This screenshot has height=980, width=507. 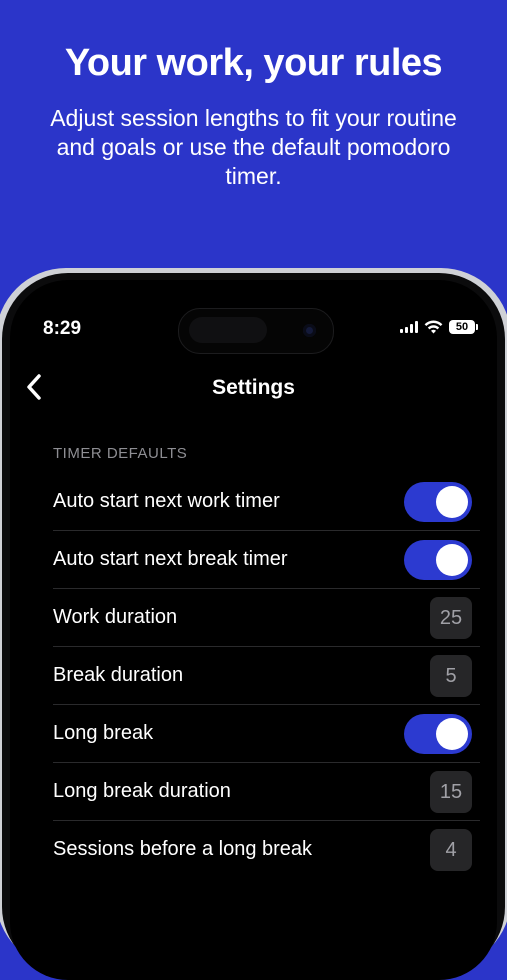 I want to click on island-pill, so click(x=228, y=330).